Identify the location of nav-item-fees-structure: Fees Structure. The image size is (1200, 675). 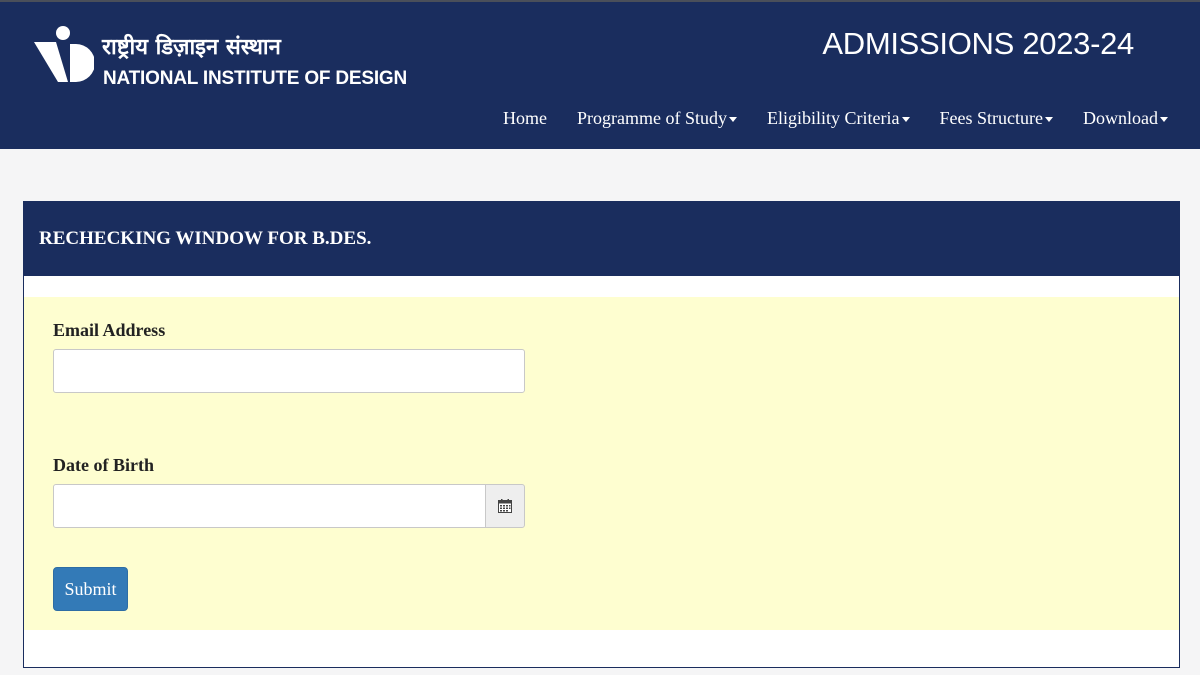
(996, 118).